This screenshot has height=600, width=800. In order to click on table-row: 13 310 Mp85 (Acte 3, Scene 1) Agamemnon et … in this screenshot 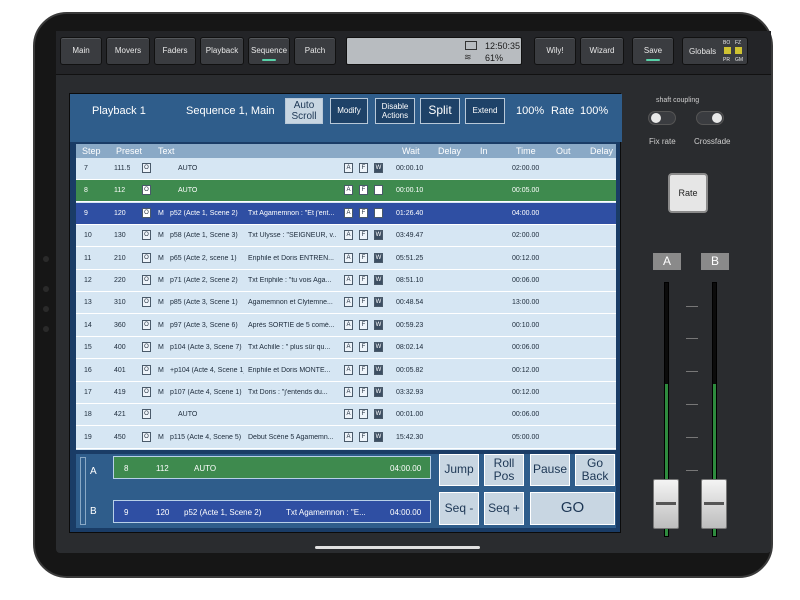, I will do `click(346, 303)`.